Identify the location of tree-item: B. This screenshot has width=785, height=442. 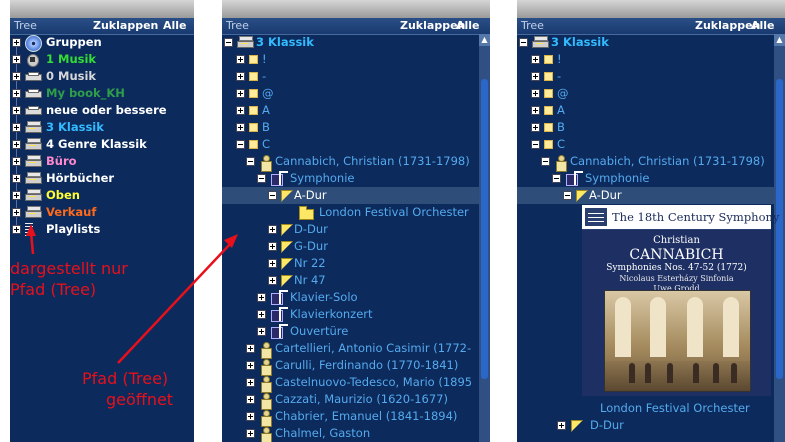
(651, 127).